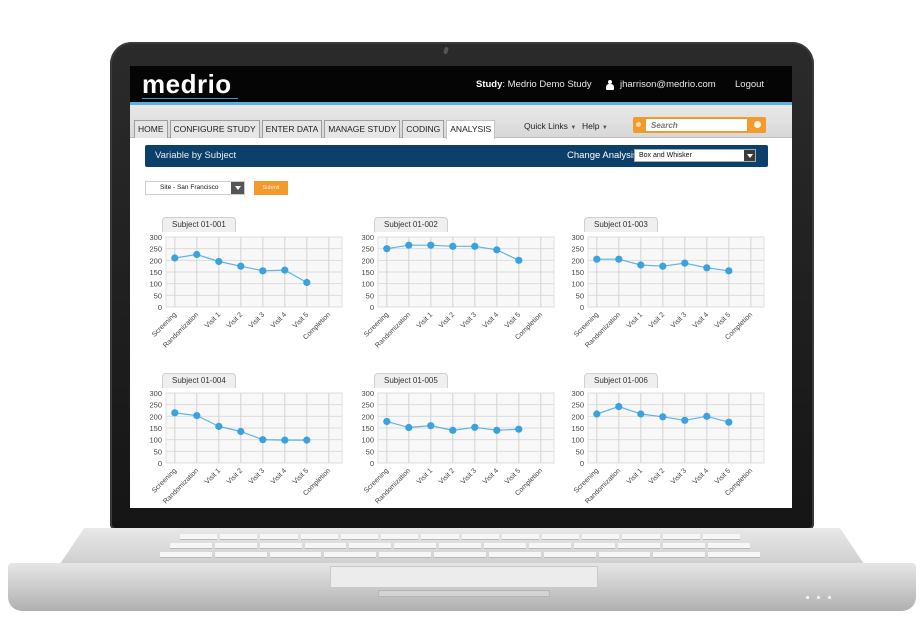 The image size is (924, 619). Describe the element at coordinates (818, 597) in the screenshot. I see `status-lights` at that location.